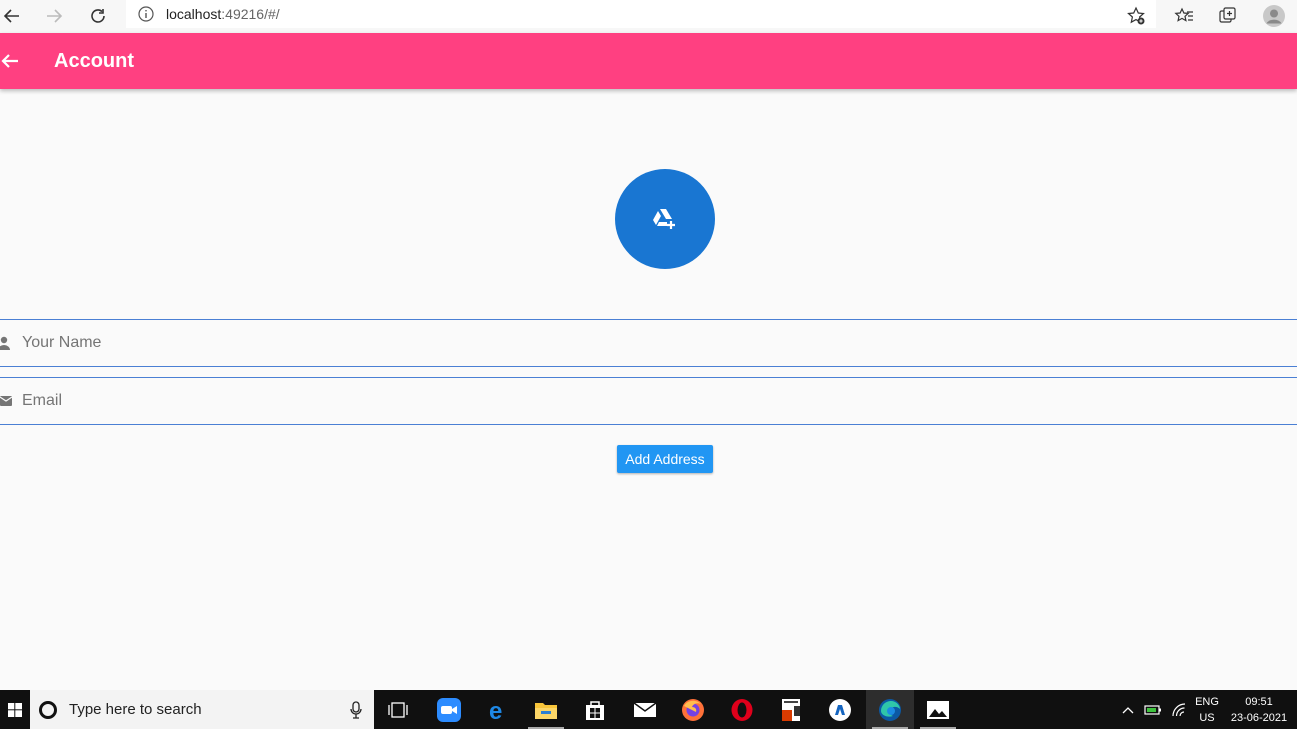 The image size is (1297, 729). I want to click on info-icon, so click(146, 14).